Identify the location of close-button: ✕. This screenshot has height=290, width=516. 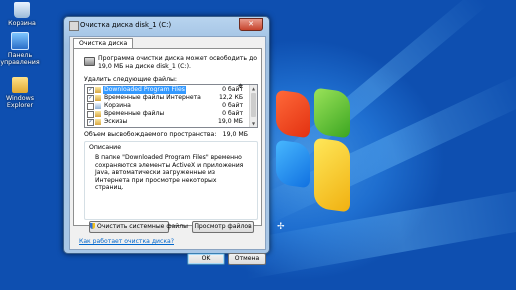
(251, 24).